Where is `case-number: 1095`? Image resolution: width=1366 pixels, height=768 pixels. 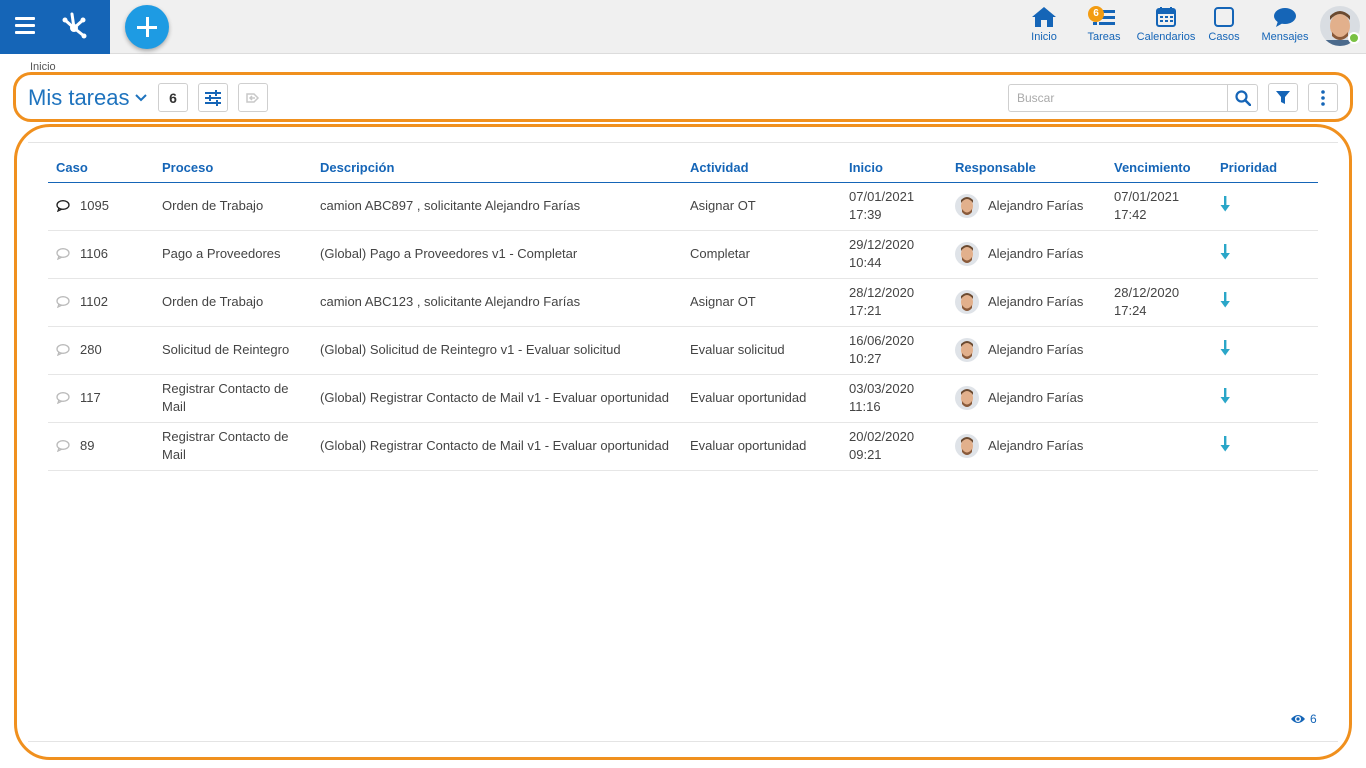 case-number: 1095 is located at coordinates (94, 205).